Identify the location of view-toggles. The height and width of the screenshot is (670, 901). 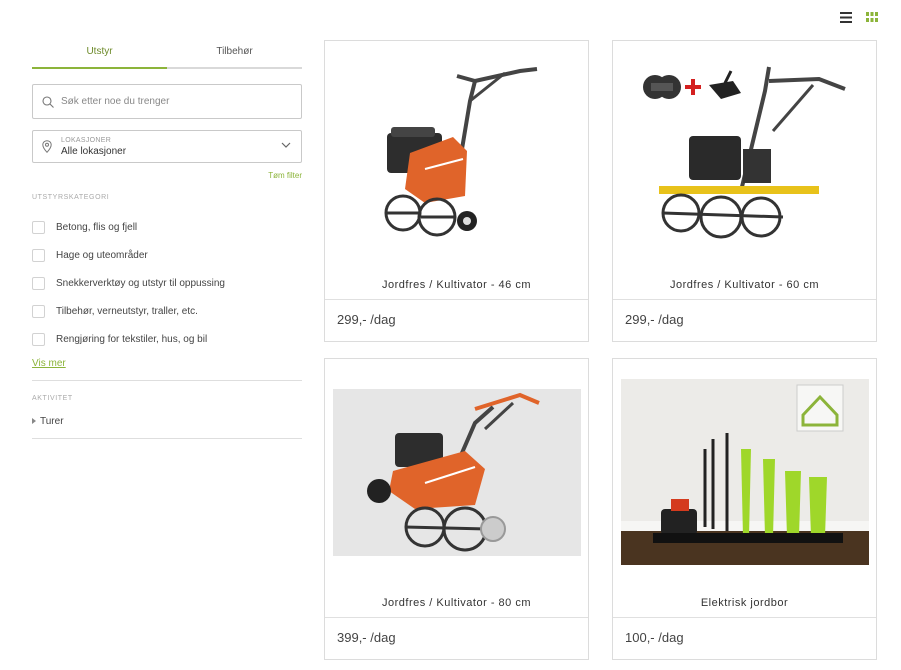
(859, 17).